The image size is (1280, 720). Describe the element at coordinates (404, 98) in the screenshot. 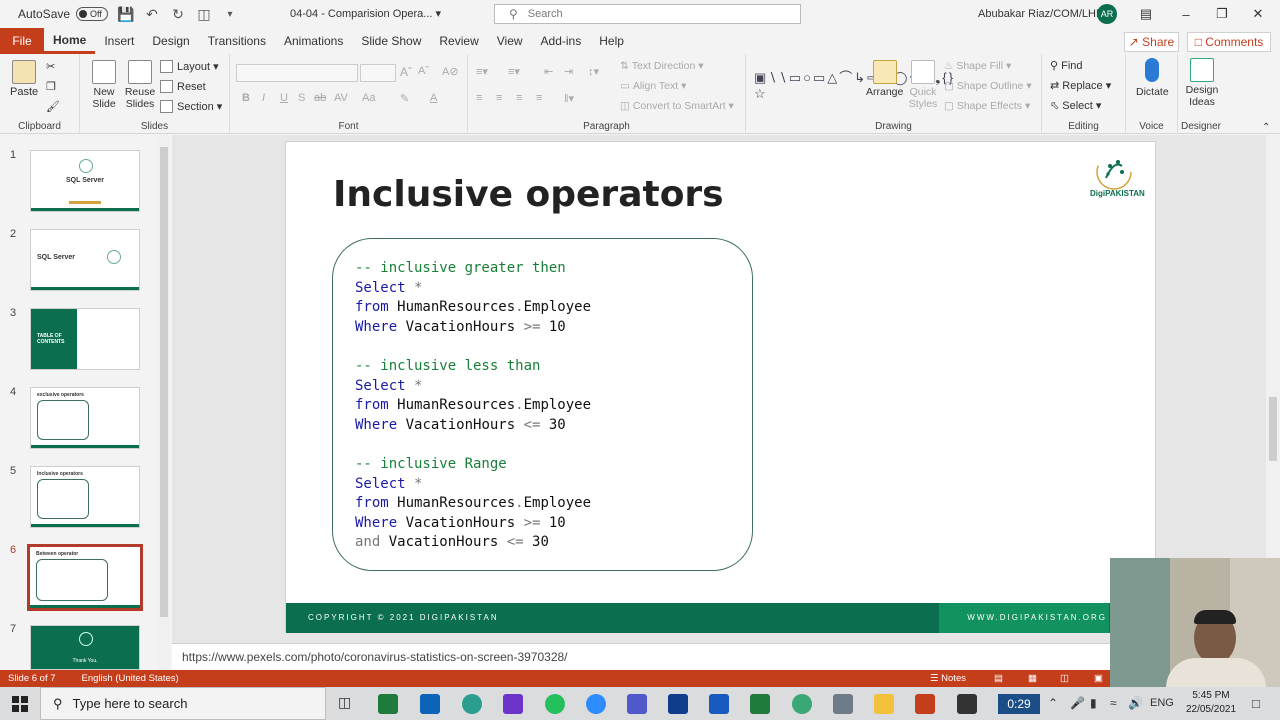

I see `highlight-icon: ✎` at that location.